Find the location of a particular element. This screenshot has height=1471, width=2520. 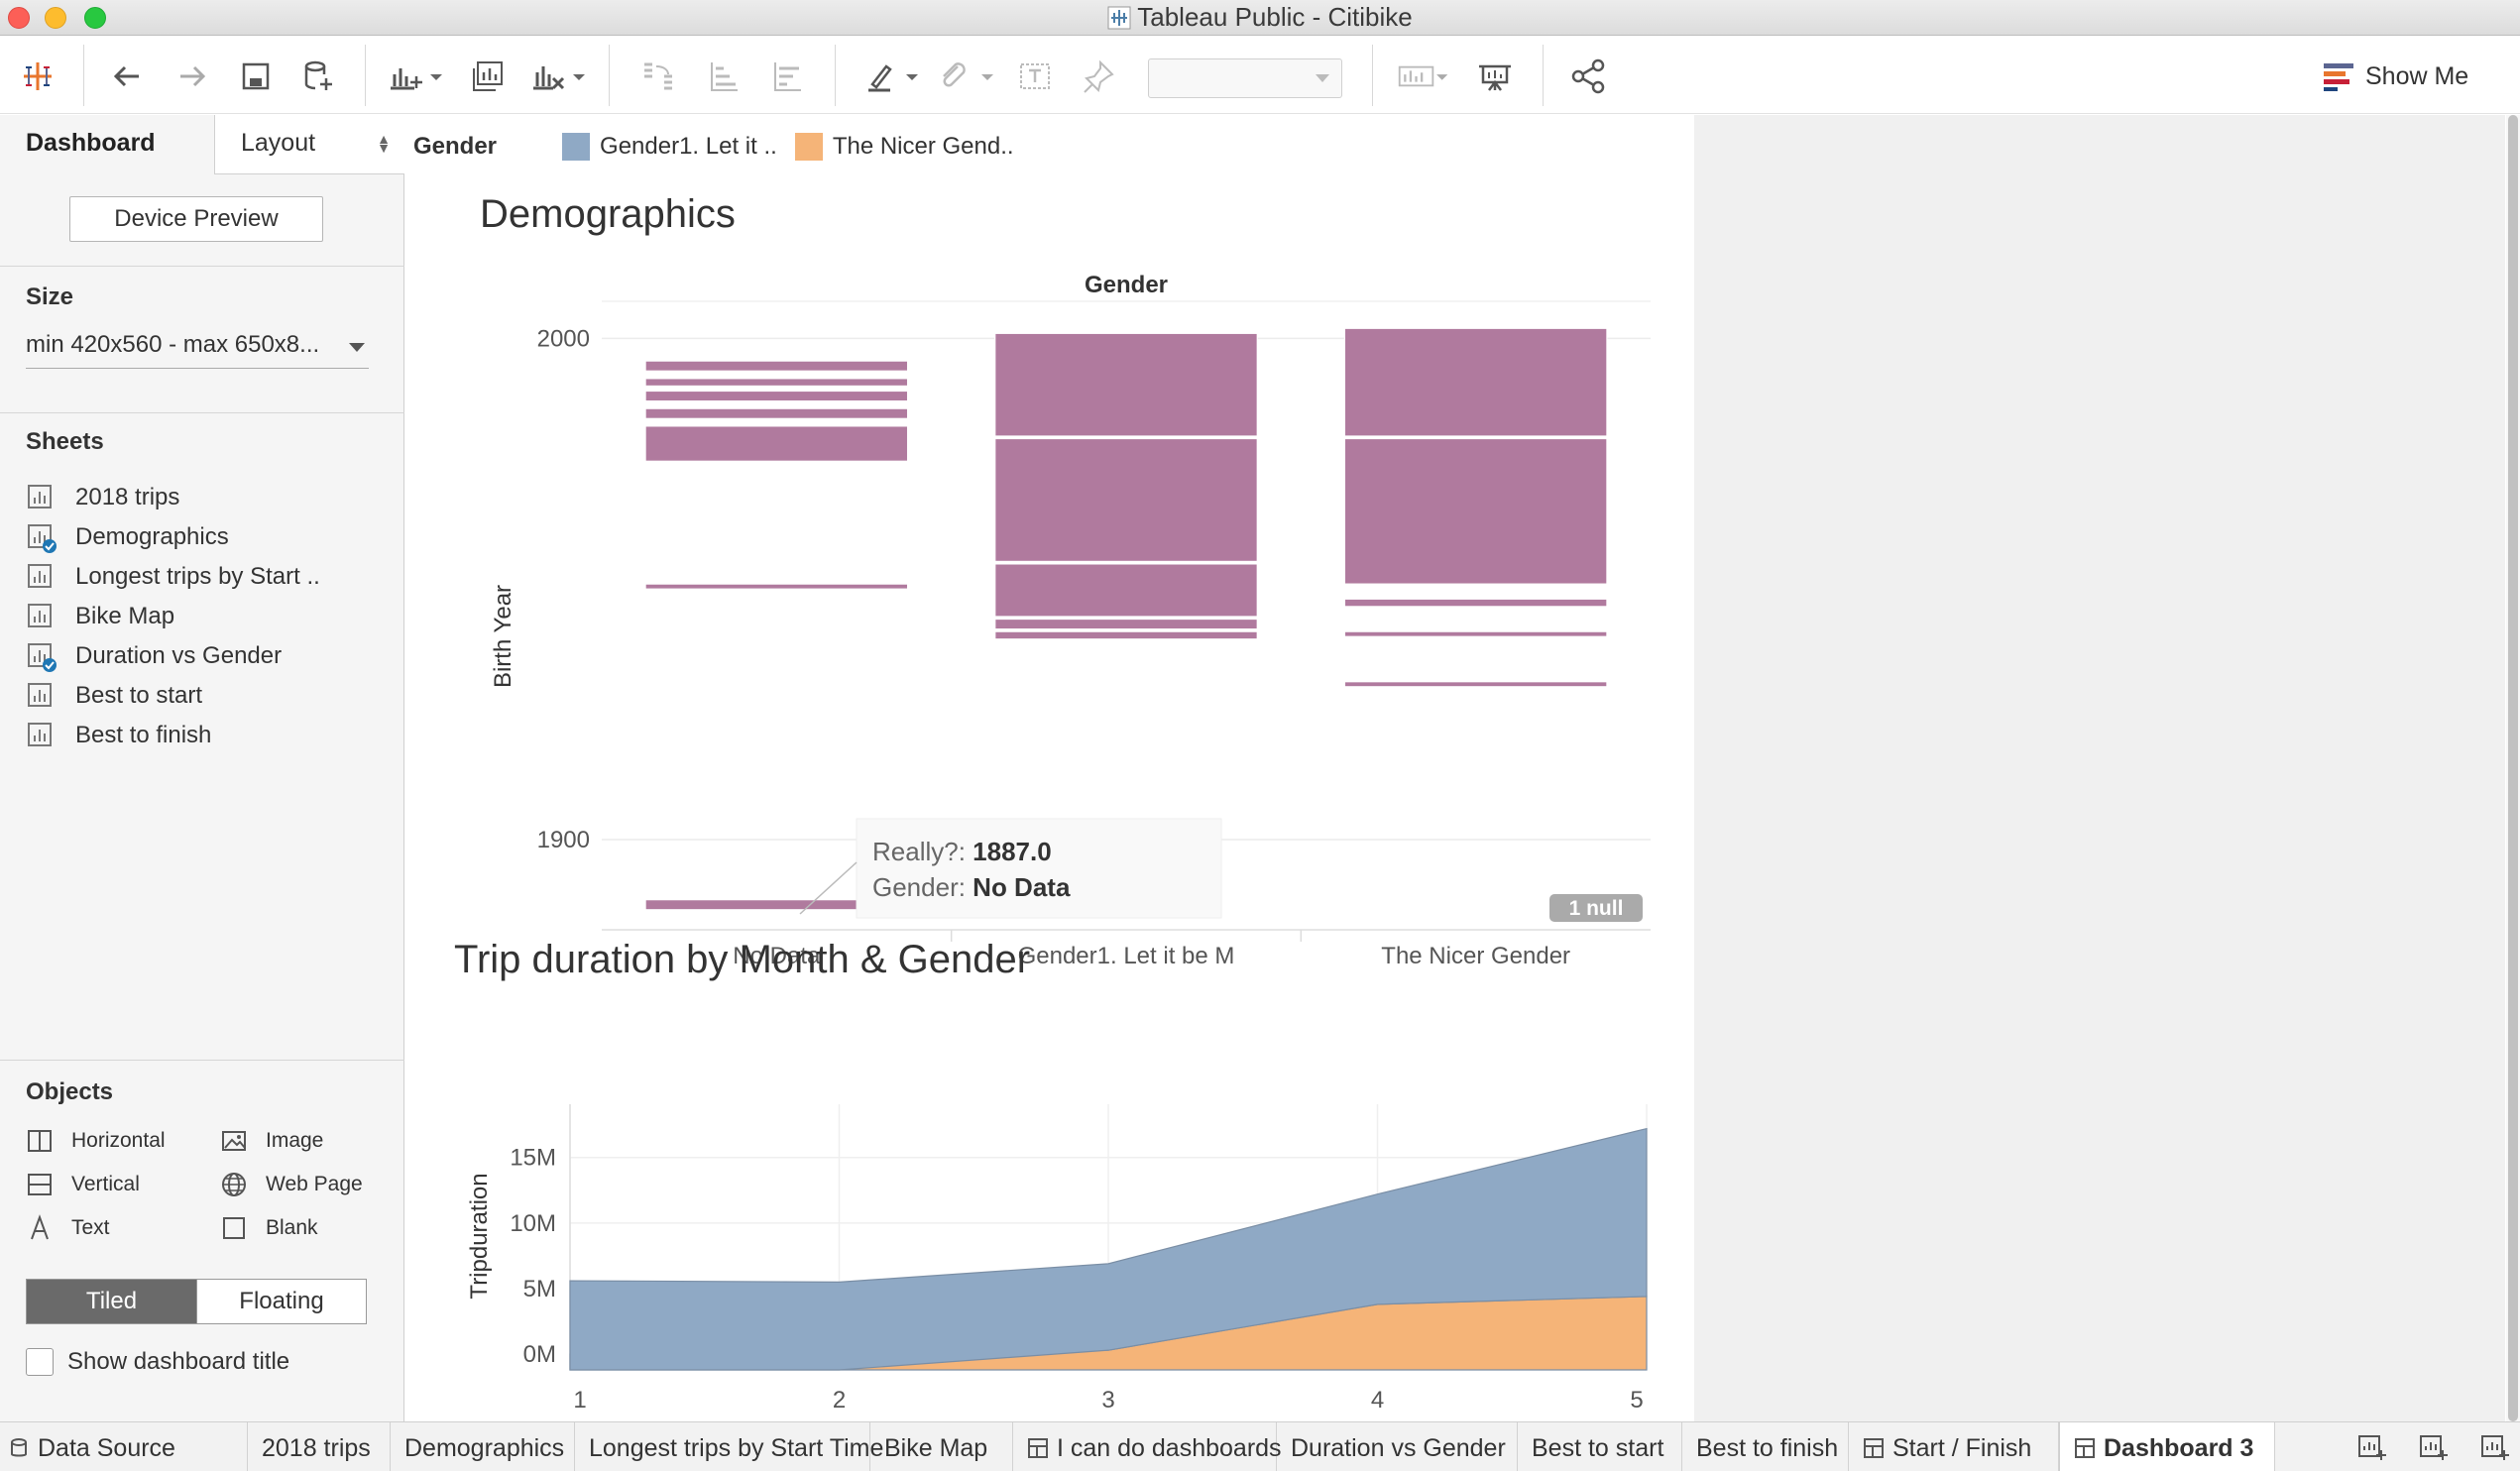

show-dashboard-title-row: Show dashboard title is located at coordinates (157, 1362).